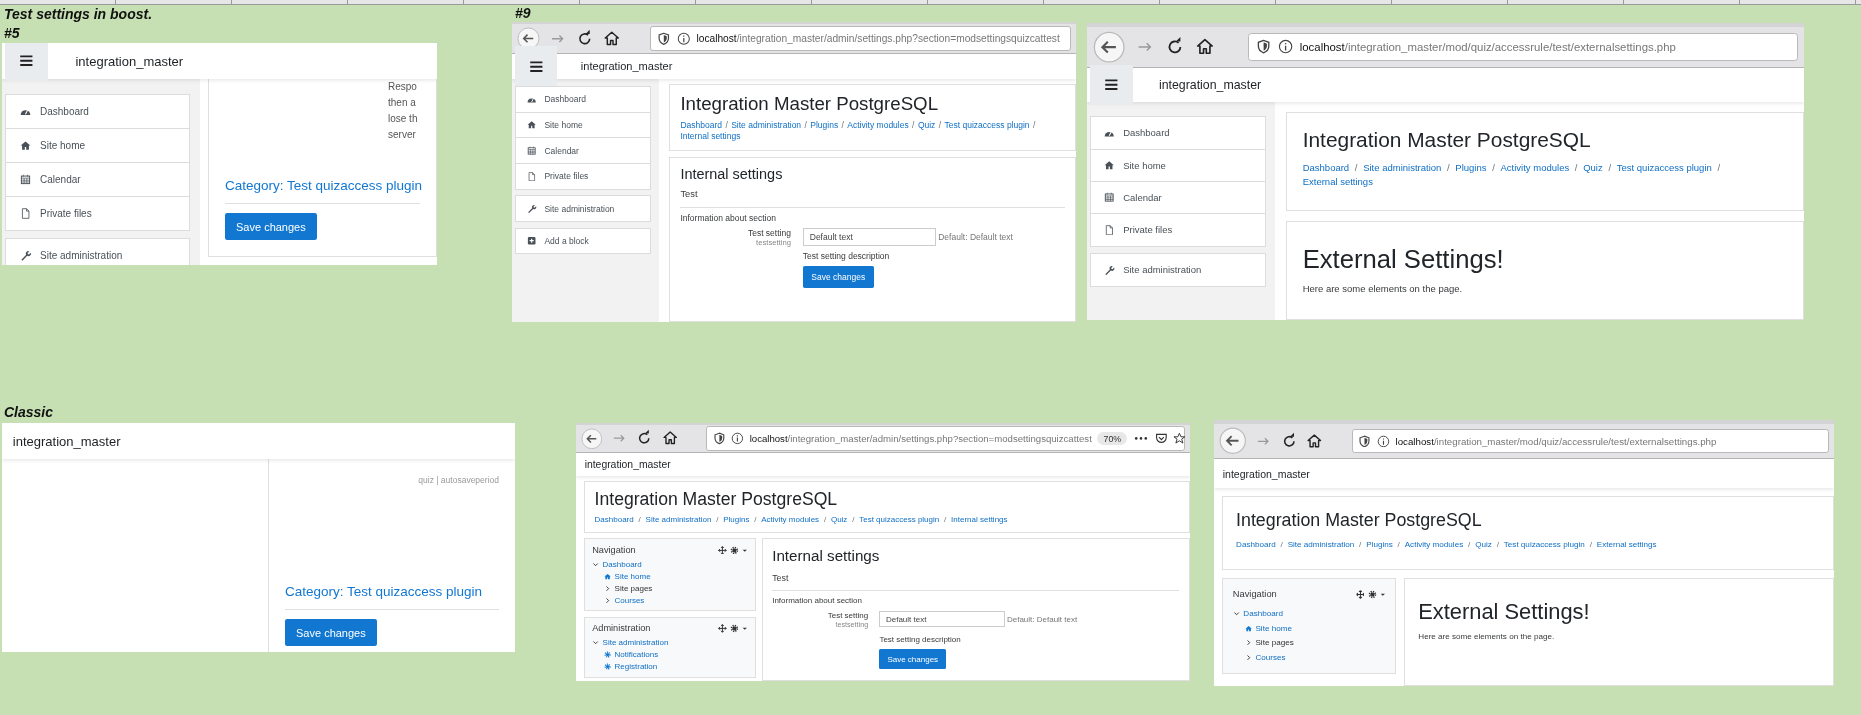 Image resolution: width=1861 pixels, height=715 pixels. Describe the element at coordinates (636, 654) in the screenshot. I see `tree-item: Notifications` at that location.